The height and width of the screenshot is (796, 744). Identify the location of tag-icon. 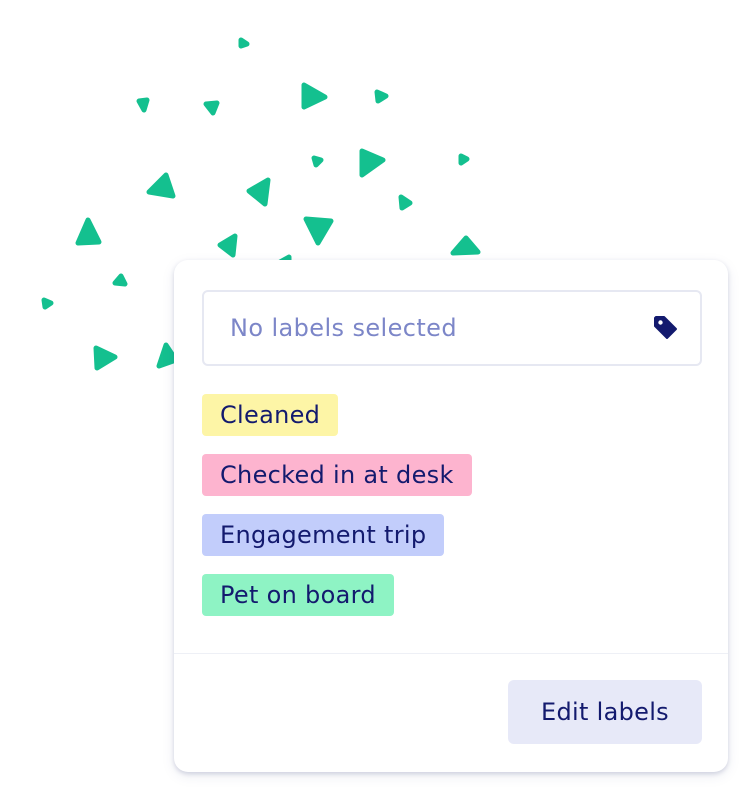
(666, 328).